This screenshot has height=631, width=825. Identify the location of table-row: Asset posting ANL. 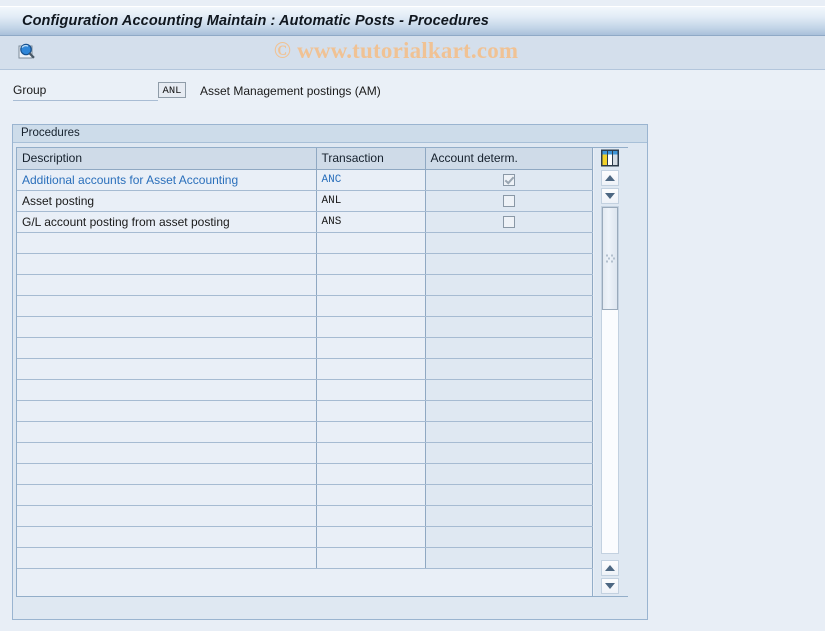
(305, 201).